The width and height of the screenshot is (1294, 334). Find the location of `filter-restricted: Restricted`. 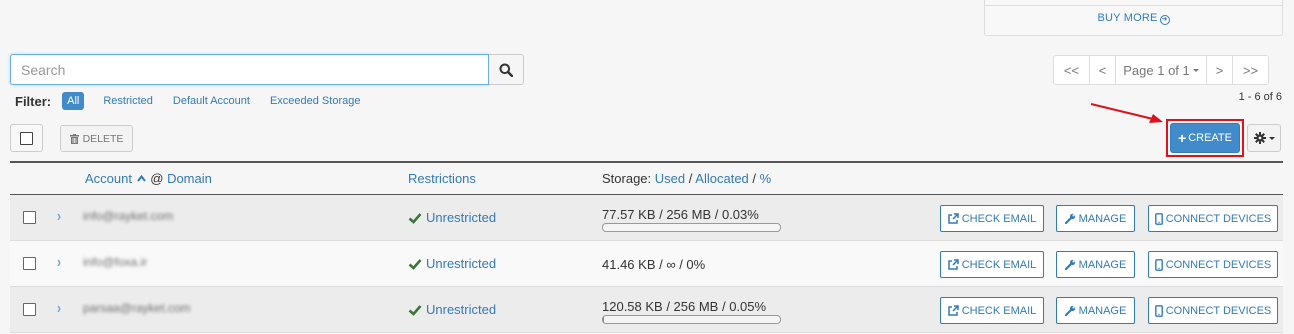

filter-restricted: Restricted is located at coordinates (128, 101).